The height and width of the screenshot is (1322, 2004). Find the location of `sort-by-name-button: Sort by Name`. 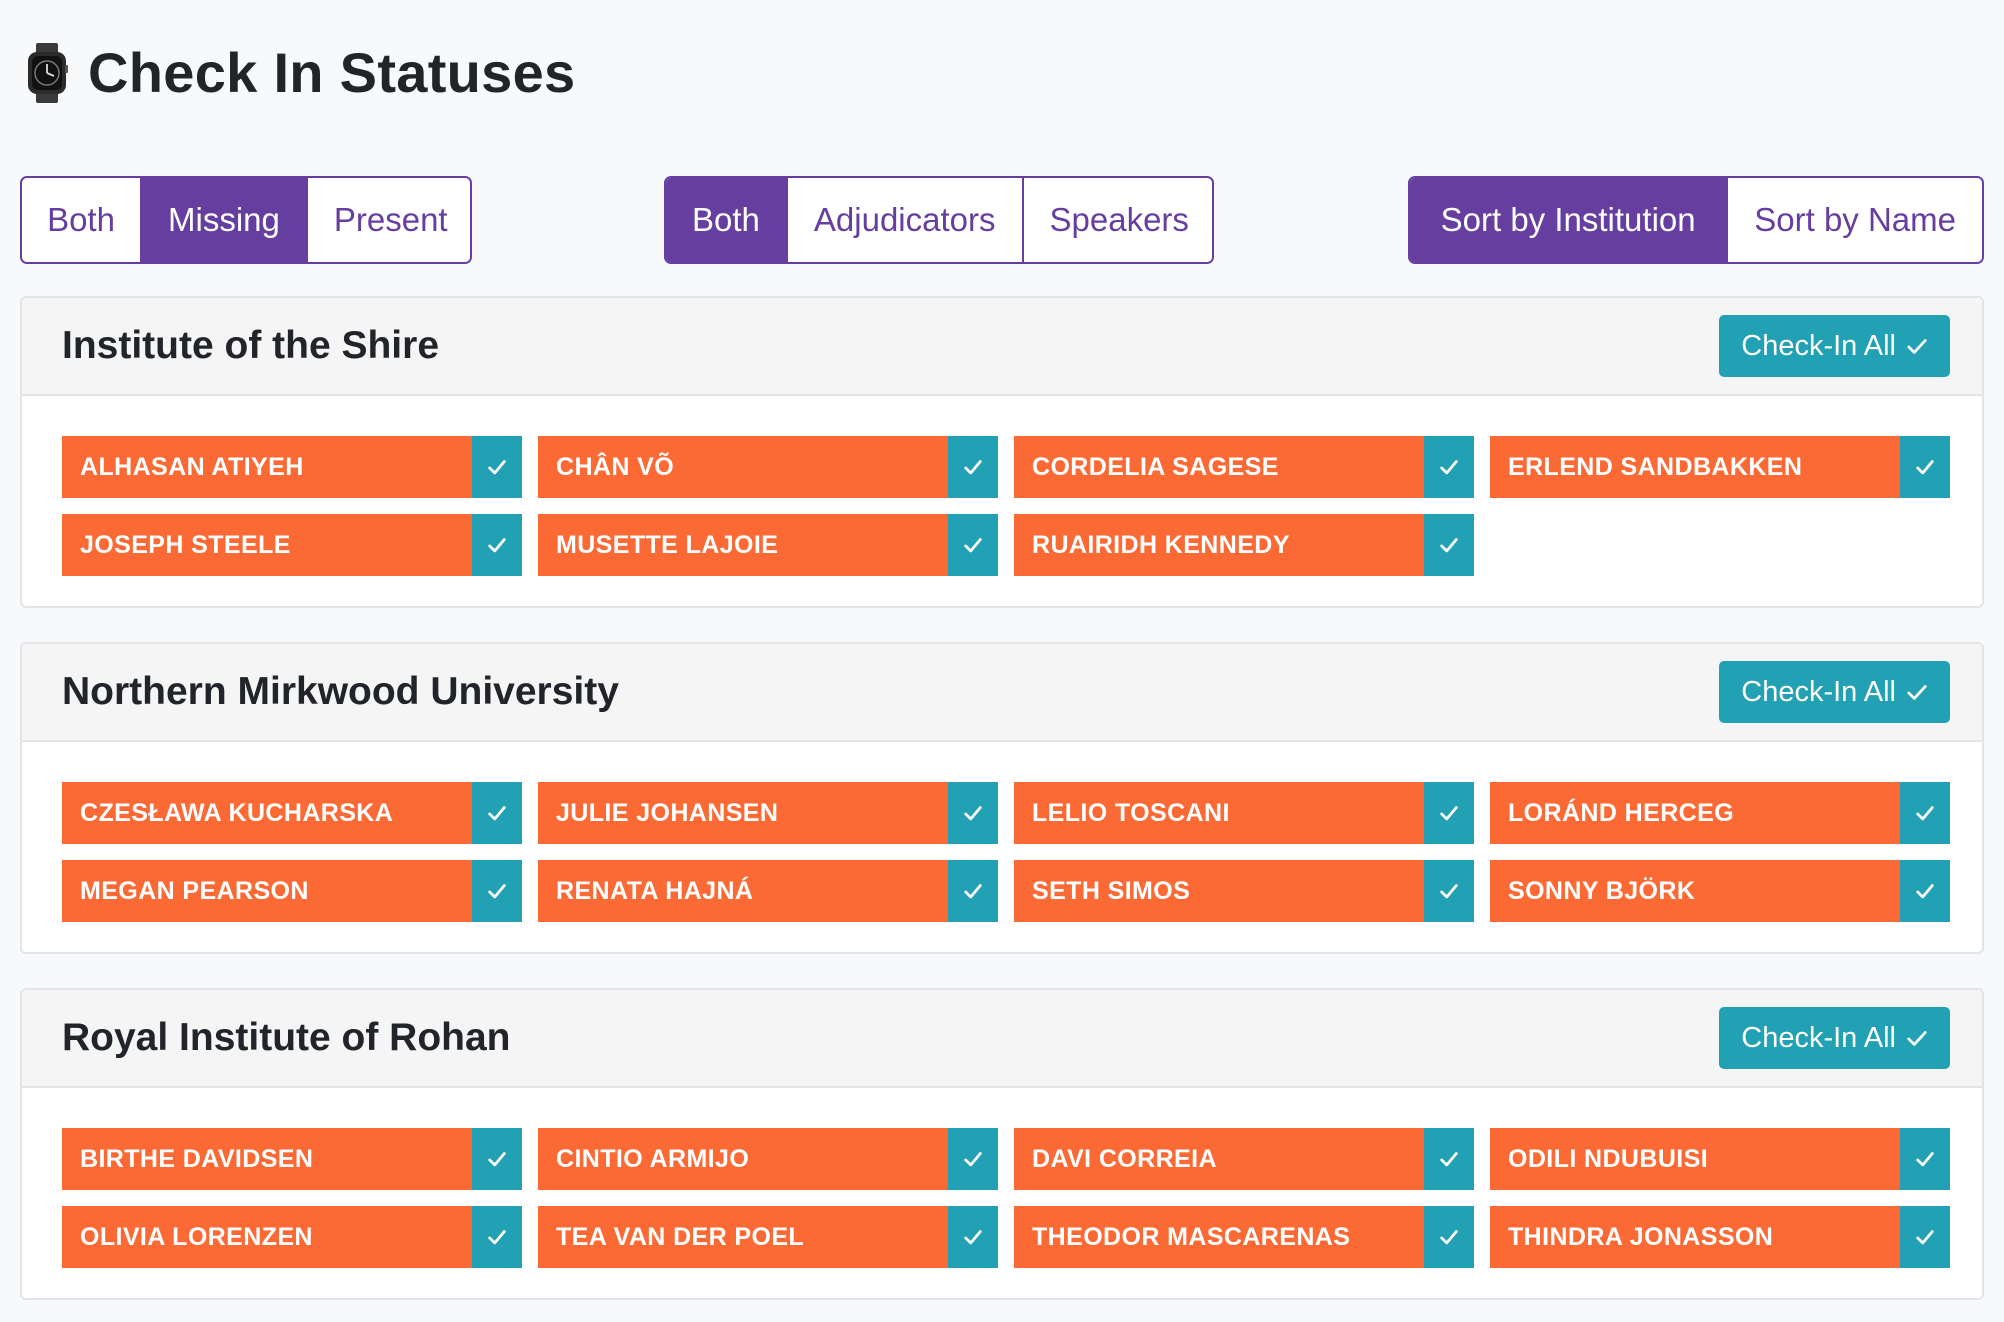

sort-by-name-button: Sort by Name is located at coordinates (1855, 220).